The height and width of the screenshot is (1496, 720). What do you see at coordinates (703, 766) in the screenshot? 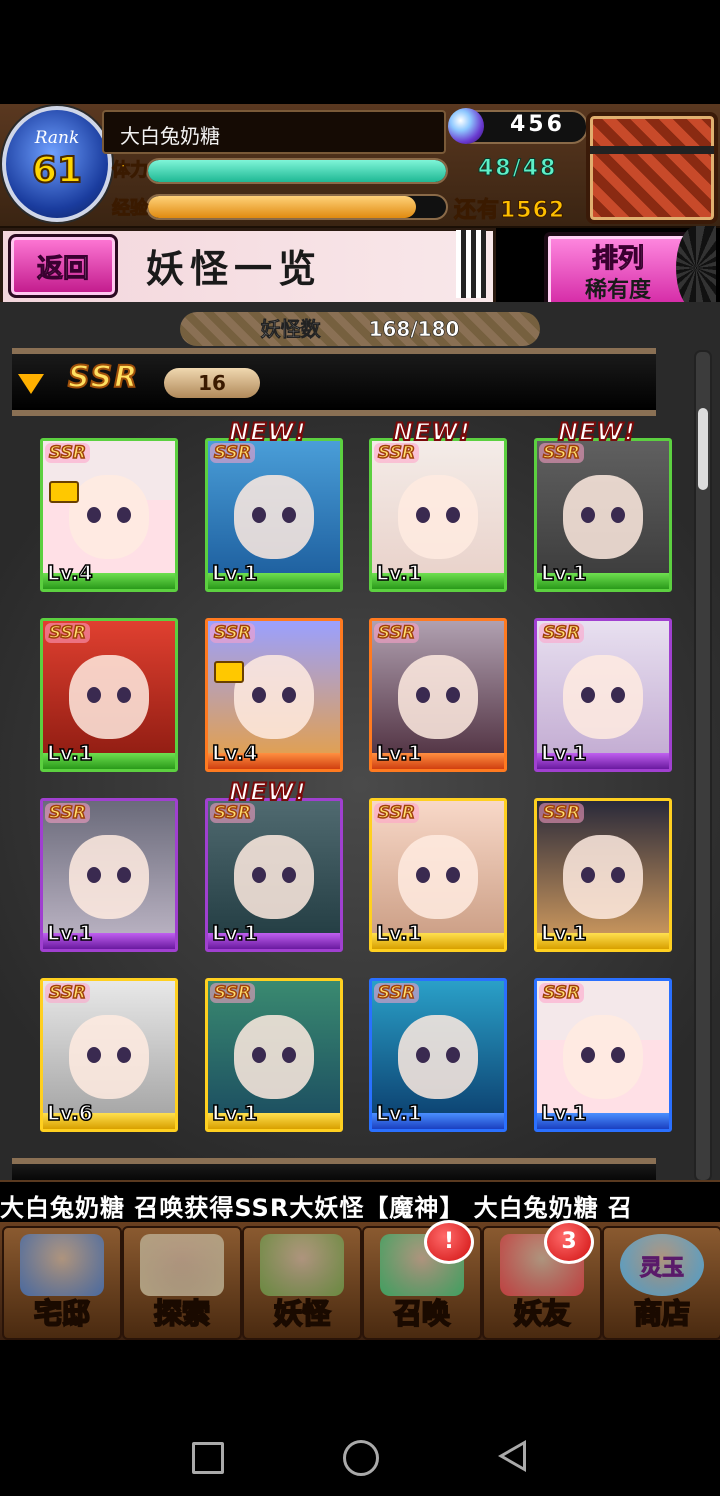
I see `scrollbar` at bounding box center [703, 766].